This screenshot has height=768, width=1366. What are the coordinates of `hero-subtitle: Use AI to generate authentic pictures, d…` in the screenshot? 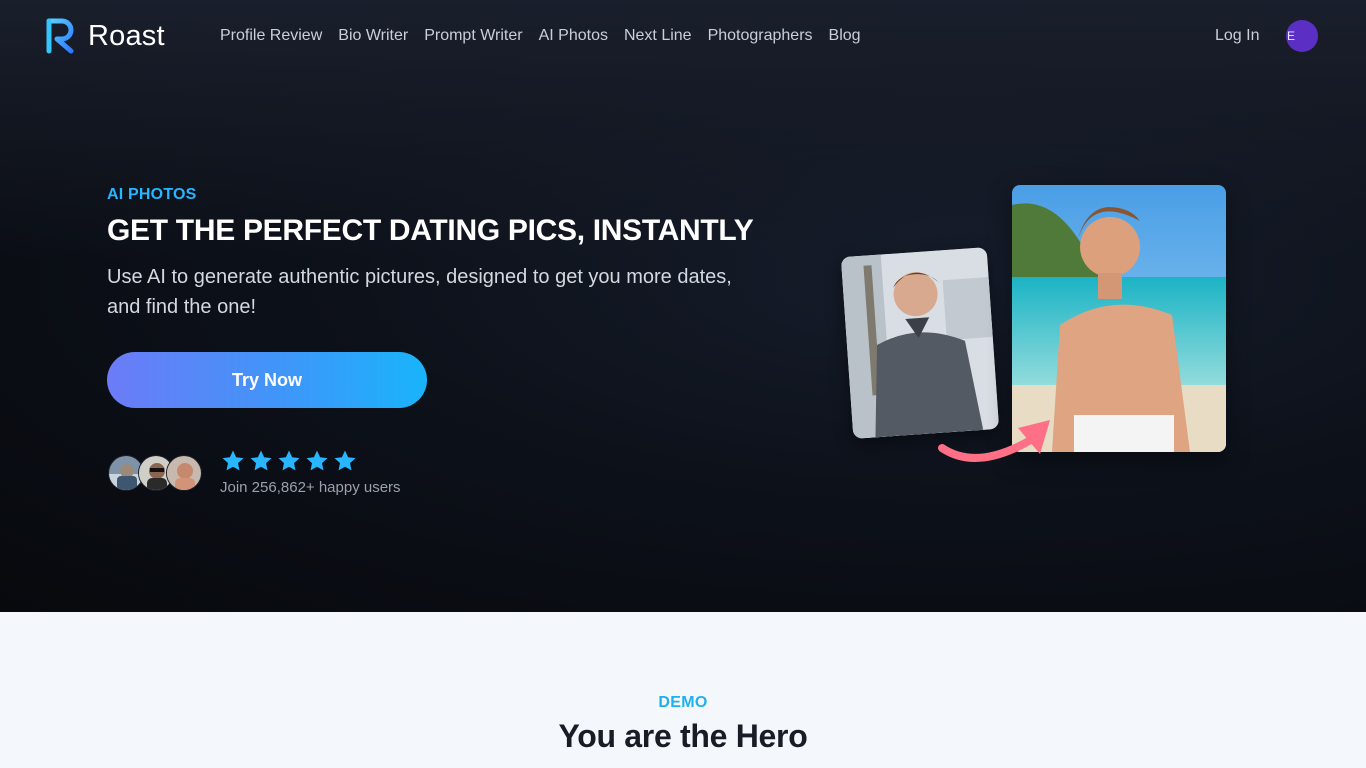 It's located at (419, 292).